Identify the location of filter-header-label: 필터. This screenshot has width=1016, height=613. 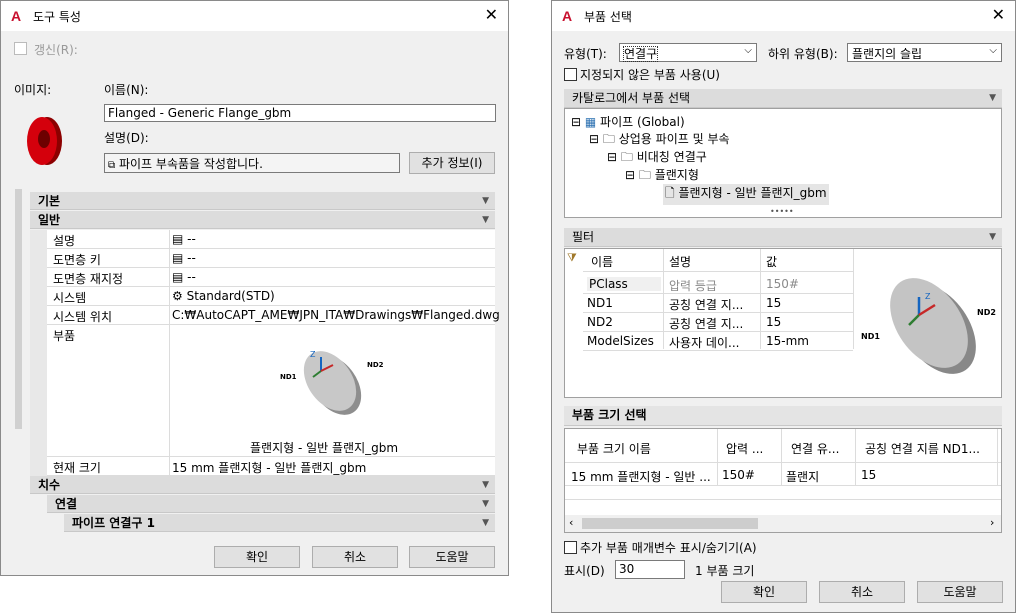
(583, 237).